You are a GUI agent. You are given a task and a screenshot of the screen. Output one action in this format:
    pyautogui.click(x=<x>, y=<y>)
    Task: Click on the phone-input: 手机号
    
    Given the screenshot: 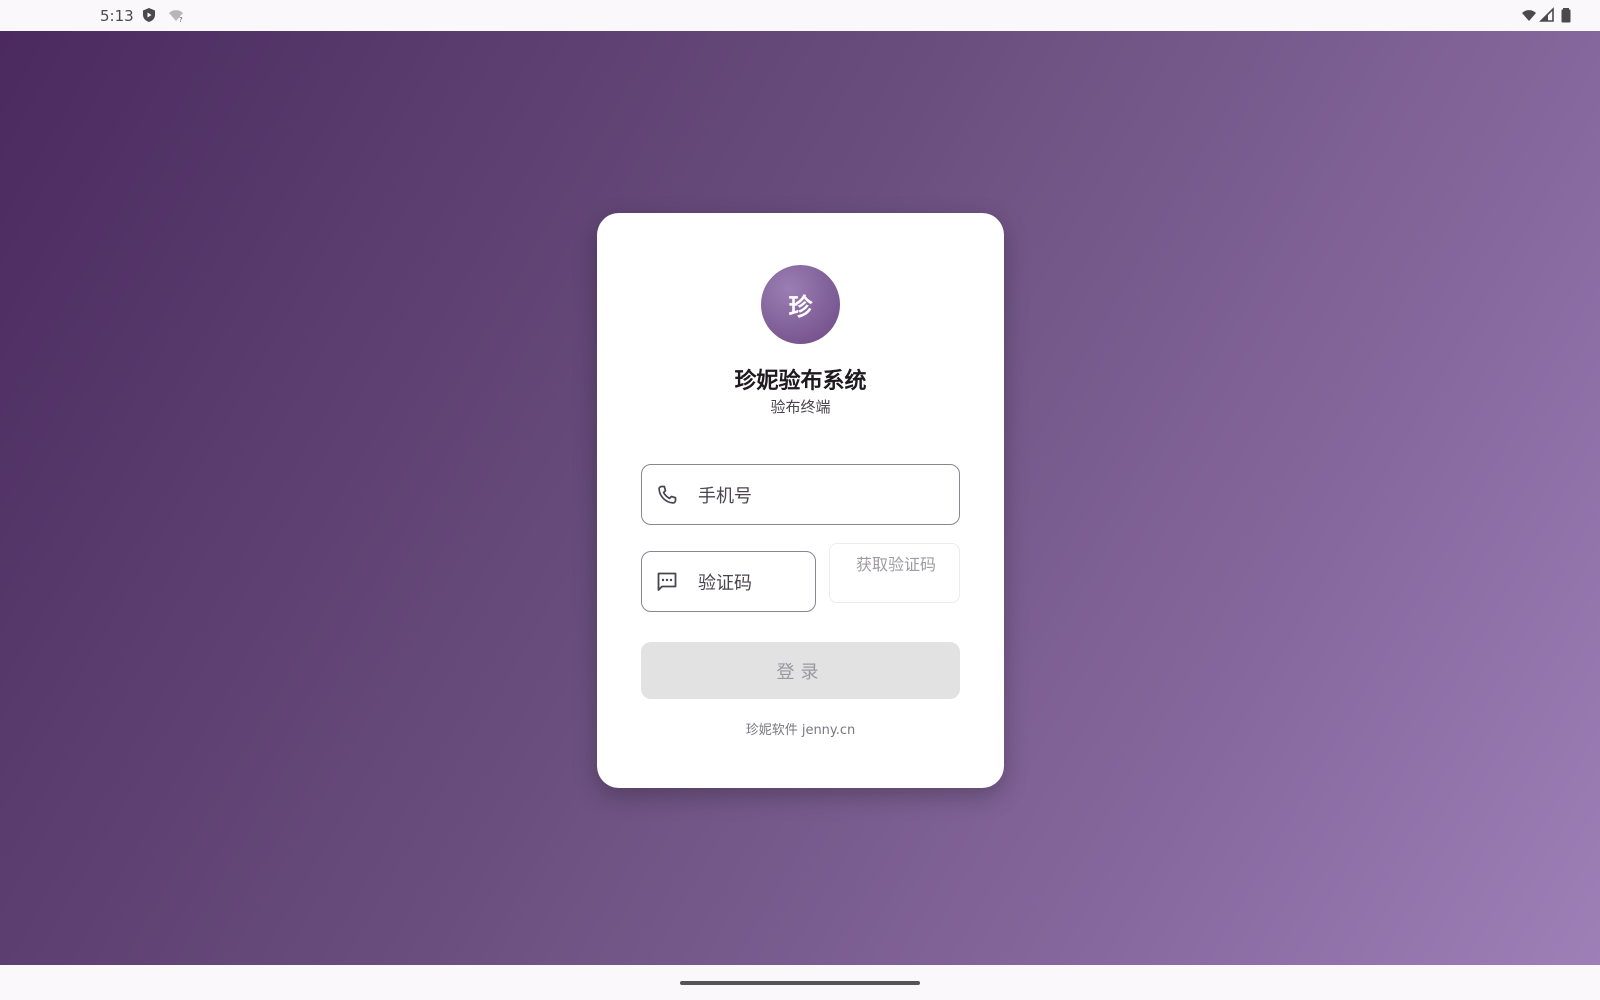 What is the action you would take?
    pyautogui.click(x=800, y=494)
    